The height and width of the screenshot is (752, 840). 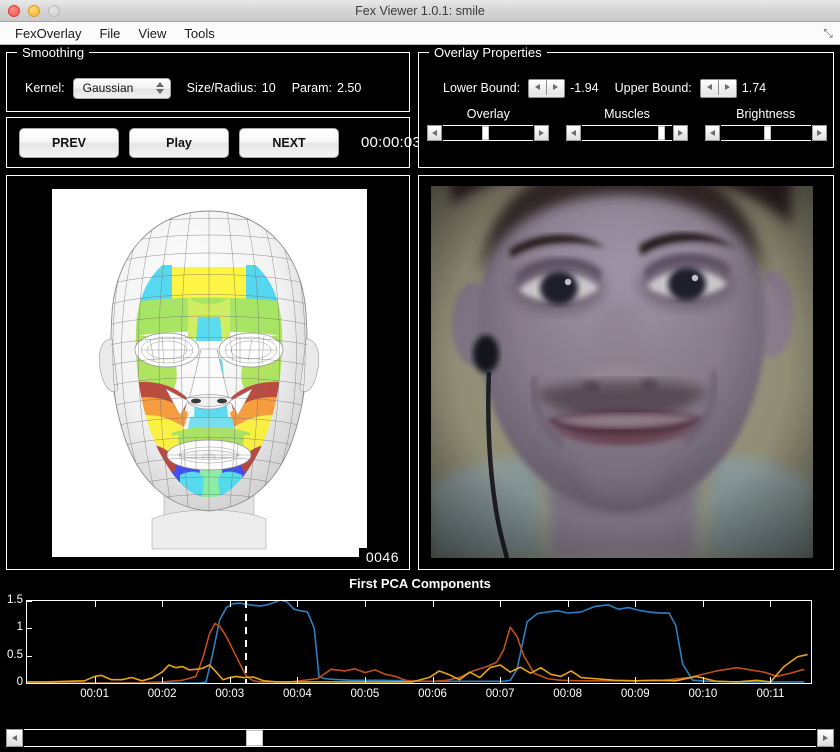 I want to click on kernel-select-value: Gaussian, so click(x=108, y=88).